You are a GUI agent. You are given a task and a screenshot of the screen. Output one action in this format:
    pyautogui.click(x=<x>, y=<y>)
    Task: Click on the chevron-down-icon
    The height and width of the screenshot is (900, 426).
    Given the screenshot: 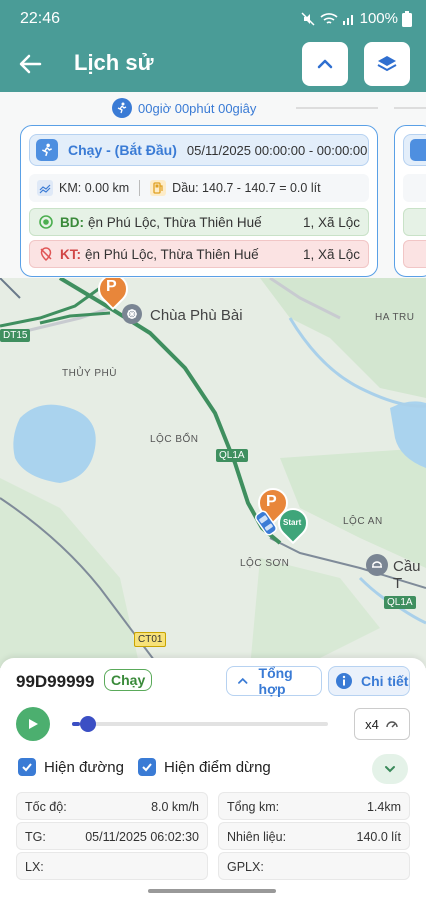 What is the action you would take?
    pyautogui.click(x=390, y=769)
    